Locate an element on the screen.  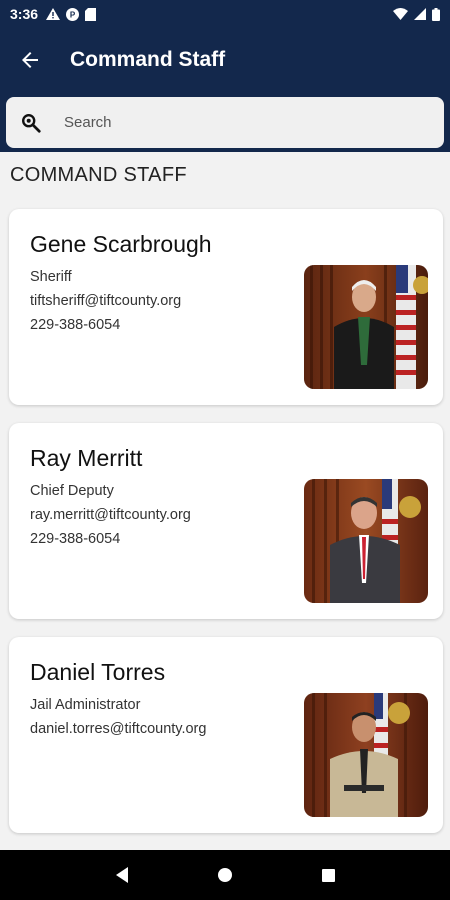
status-bar: 3:36 P is located at coordinates (225, 14).